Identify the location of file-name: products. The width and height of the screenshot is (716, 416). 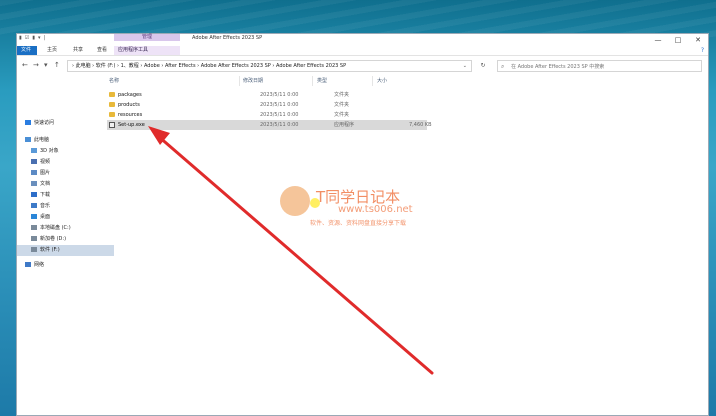
(124, 105).